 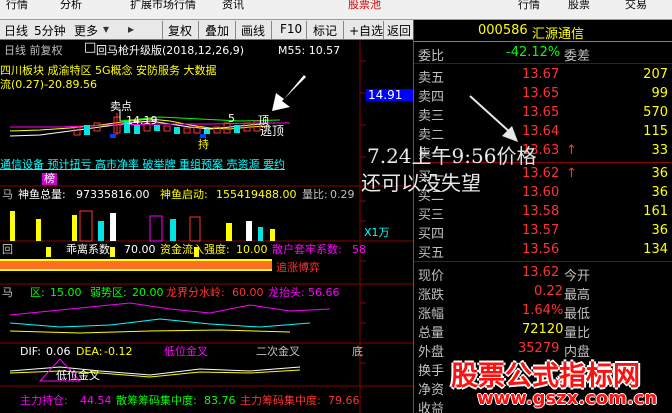 What do you see at coordinates (142, 165) in the screenshot?
I see `news-tags: 通信设备 预计扭亏 高市净率 破举牌 重组预案 壳资源 要约` at bounding box center [142, 165].